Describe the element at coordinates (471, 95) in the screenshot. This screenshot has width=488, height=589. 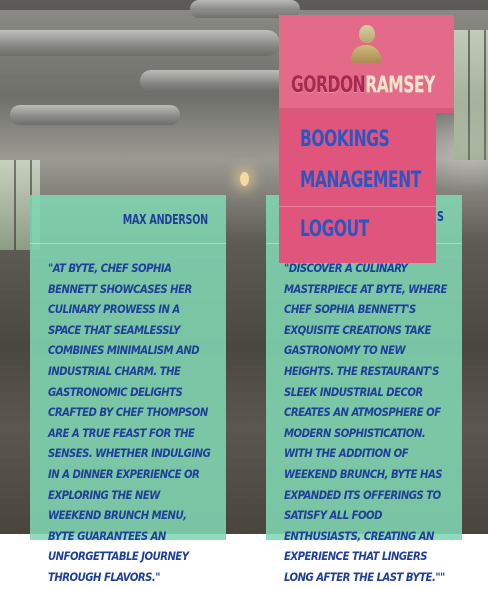
I see `window` at that location.